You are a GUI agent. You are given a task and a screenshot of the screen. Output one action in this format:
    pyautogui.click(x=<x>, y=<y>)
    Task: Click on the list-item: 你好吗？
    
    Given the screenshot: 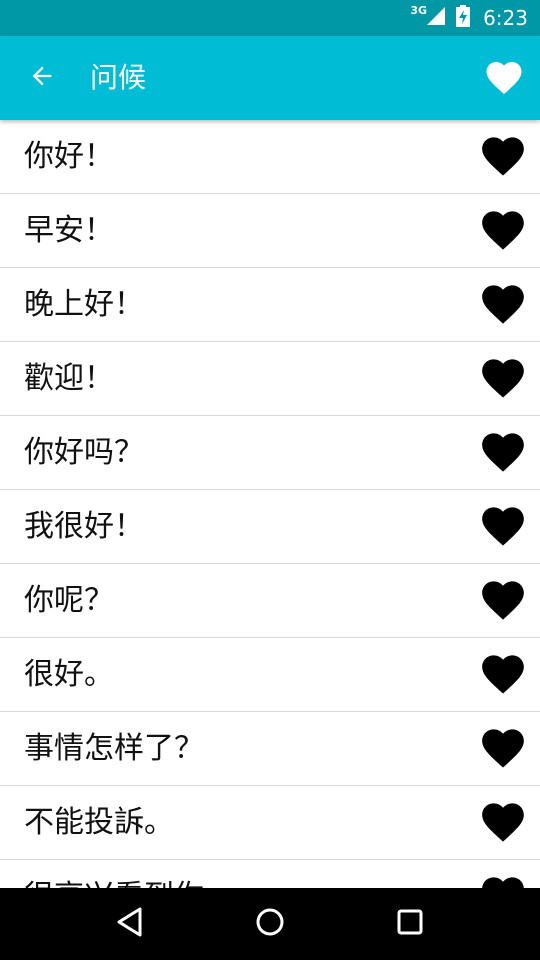 What is the action you would take?
    pyautogui.click(x=270, y=453)
    